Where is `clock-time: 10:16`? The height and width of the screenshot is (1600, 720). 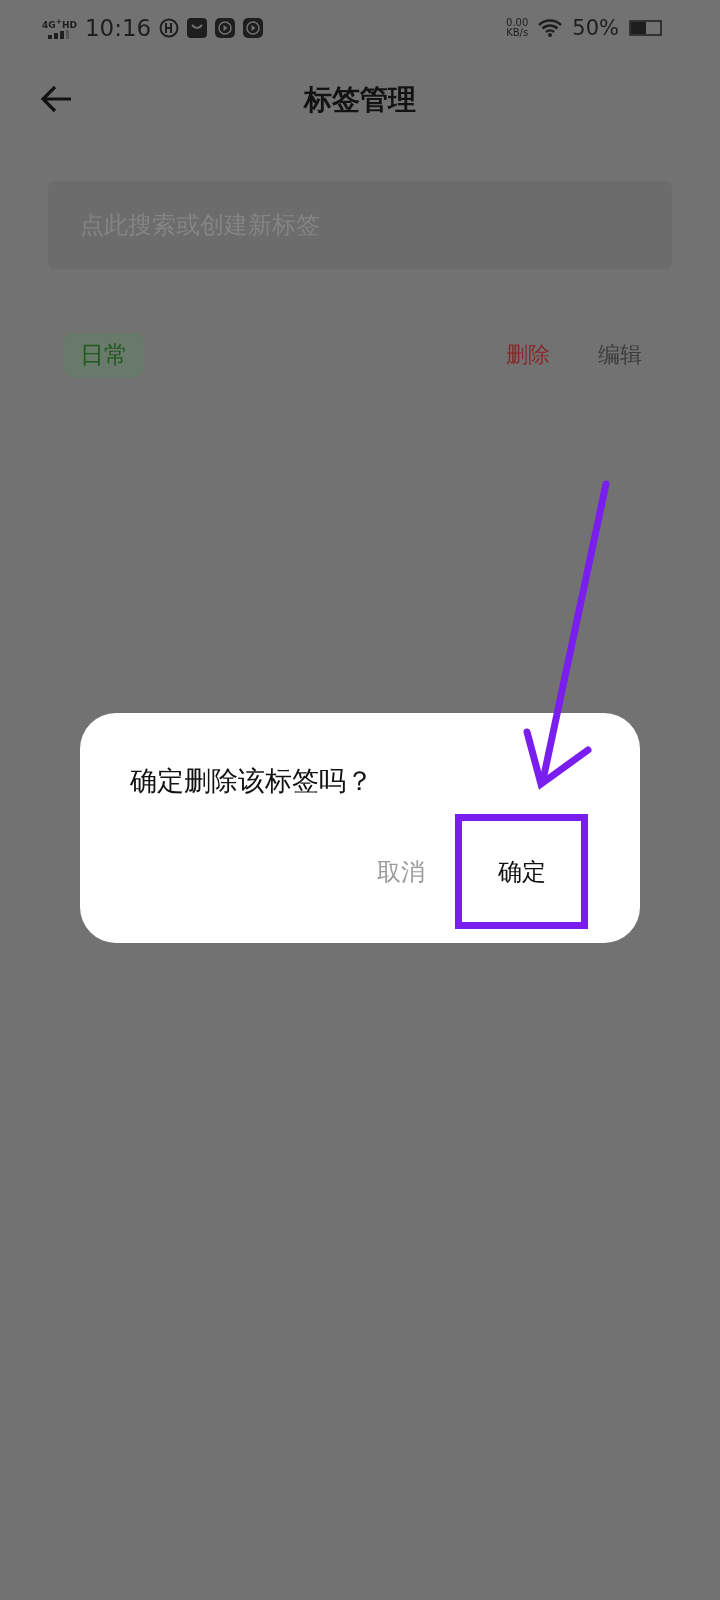 clock-time: 10:16 is located at coordinates (118, 28).